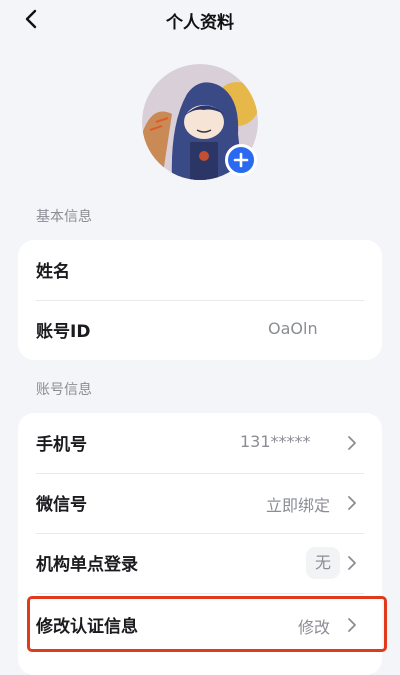  What do you see at coordinates (61, 505) in the screenshot?
I see `wechat-label: 微信号` at bounding box center [61, 505].